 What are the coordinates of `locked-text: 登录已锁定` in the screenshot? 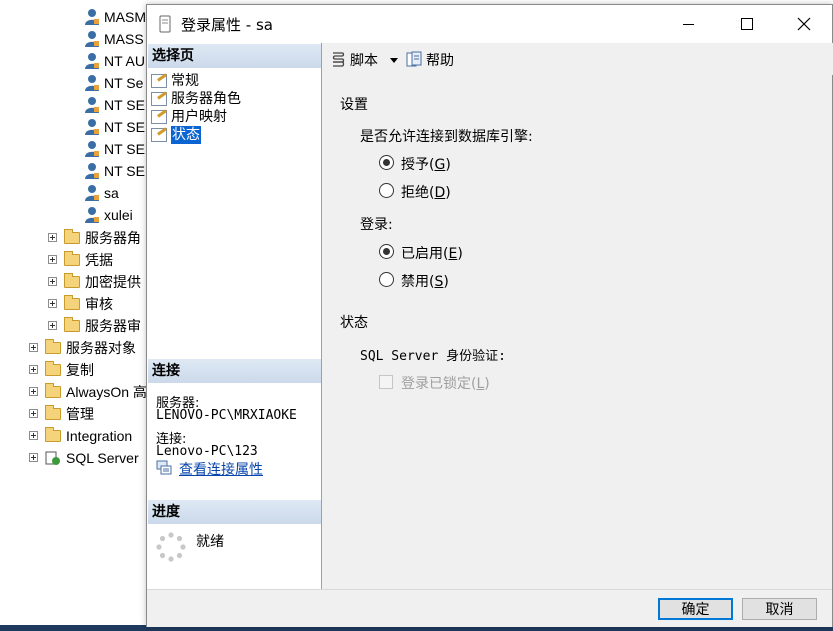 It's located at (436, 384).